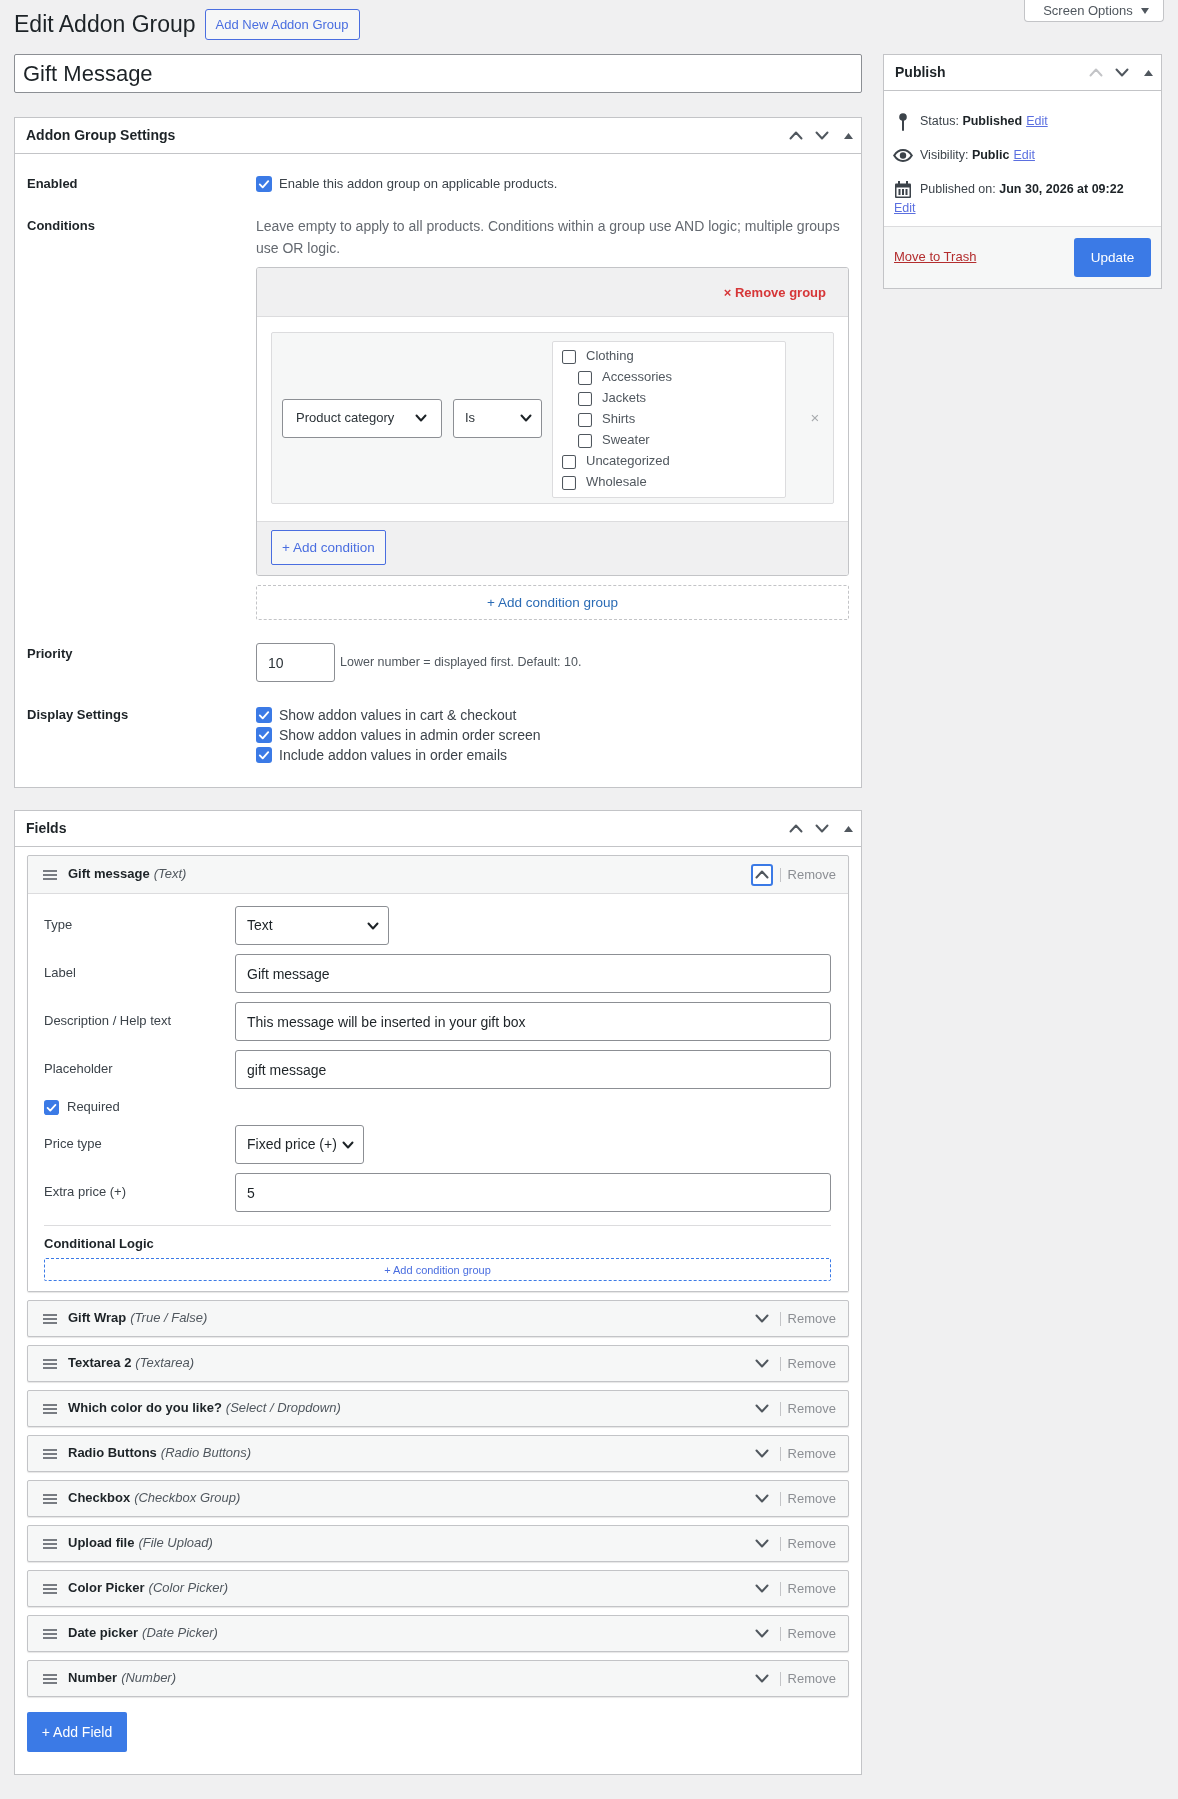  Describe the element at coordinates (903, 155) in the screenshot. I see `eye-icon` at that location.